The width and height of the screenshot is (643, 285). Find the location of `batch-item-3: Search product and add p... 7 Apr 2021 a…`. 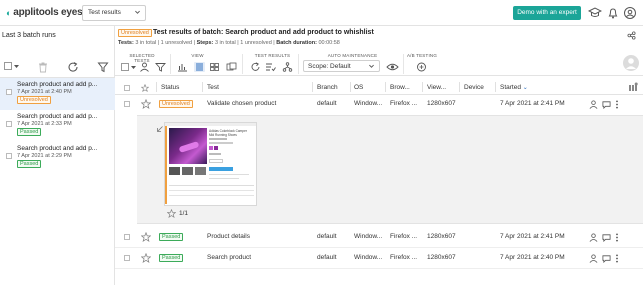

batch-item-3: Search product and add p... 7 Apr 2021 a… is located at coordinates (57, 158).